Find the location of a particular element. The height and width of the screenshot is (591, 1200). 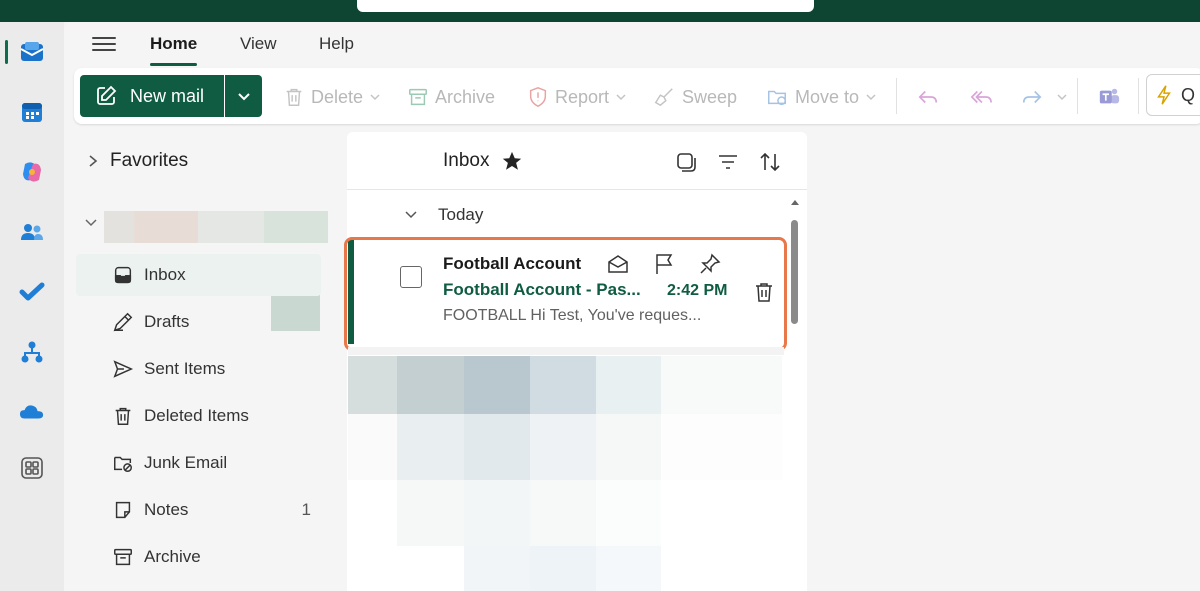

tab-home: Home is located at coordinates (174, 50).